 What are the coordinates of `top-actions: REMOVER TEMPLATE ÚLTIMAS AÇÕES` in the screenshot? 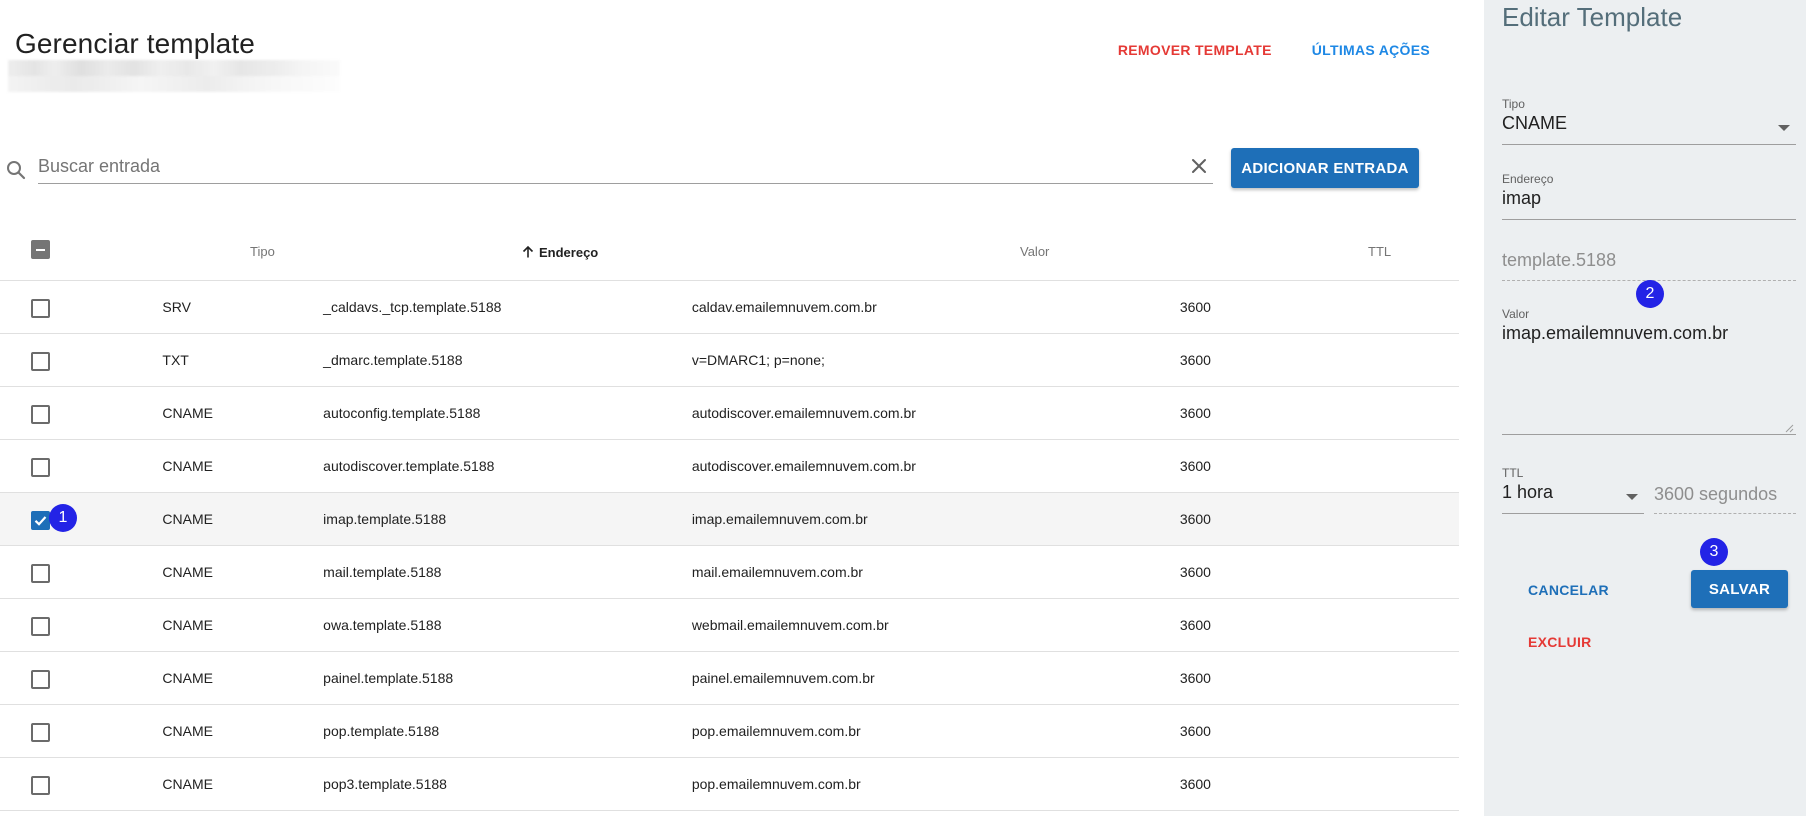 It's located at (1274, 50).